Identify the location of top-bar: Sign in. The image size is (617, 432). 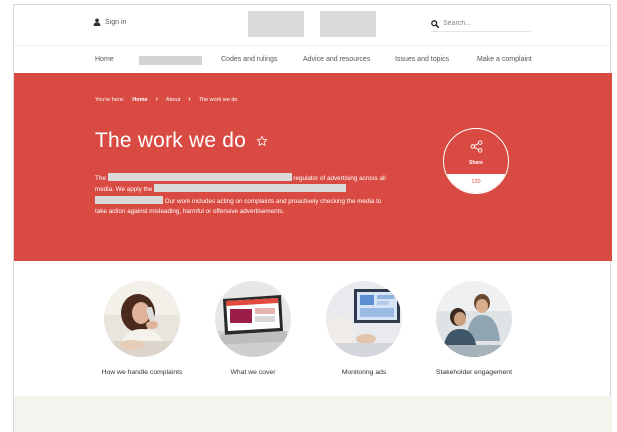
(313, 25).